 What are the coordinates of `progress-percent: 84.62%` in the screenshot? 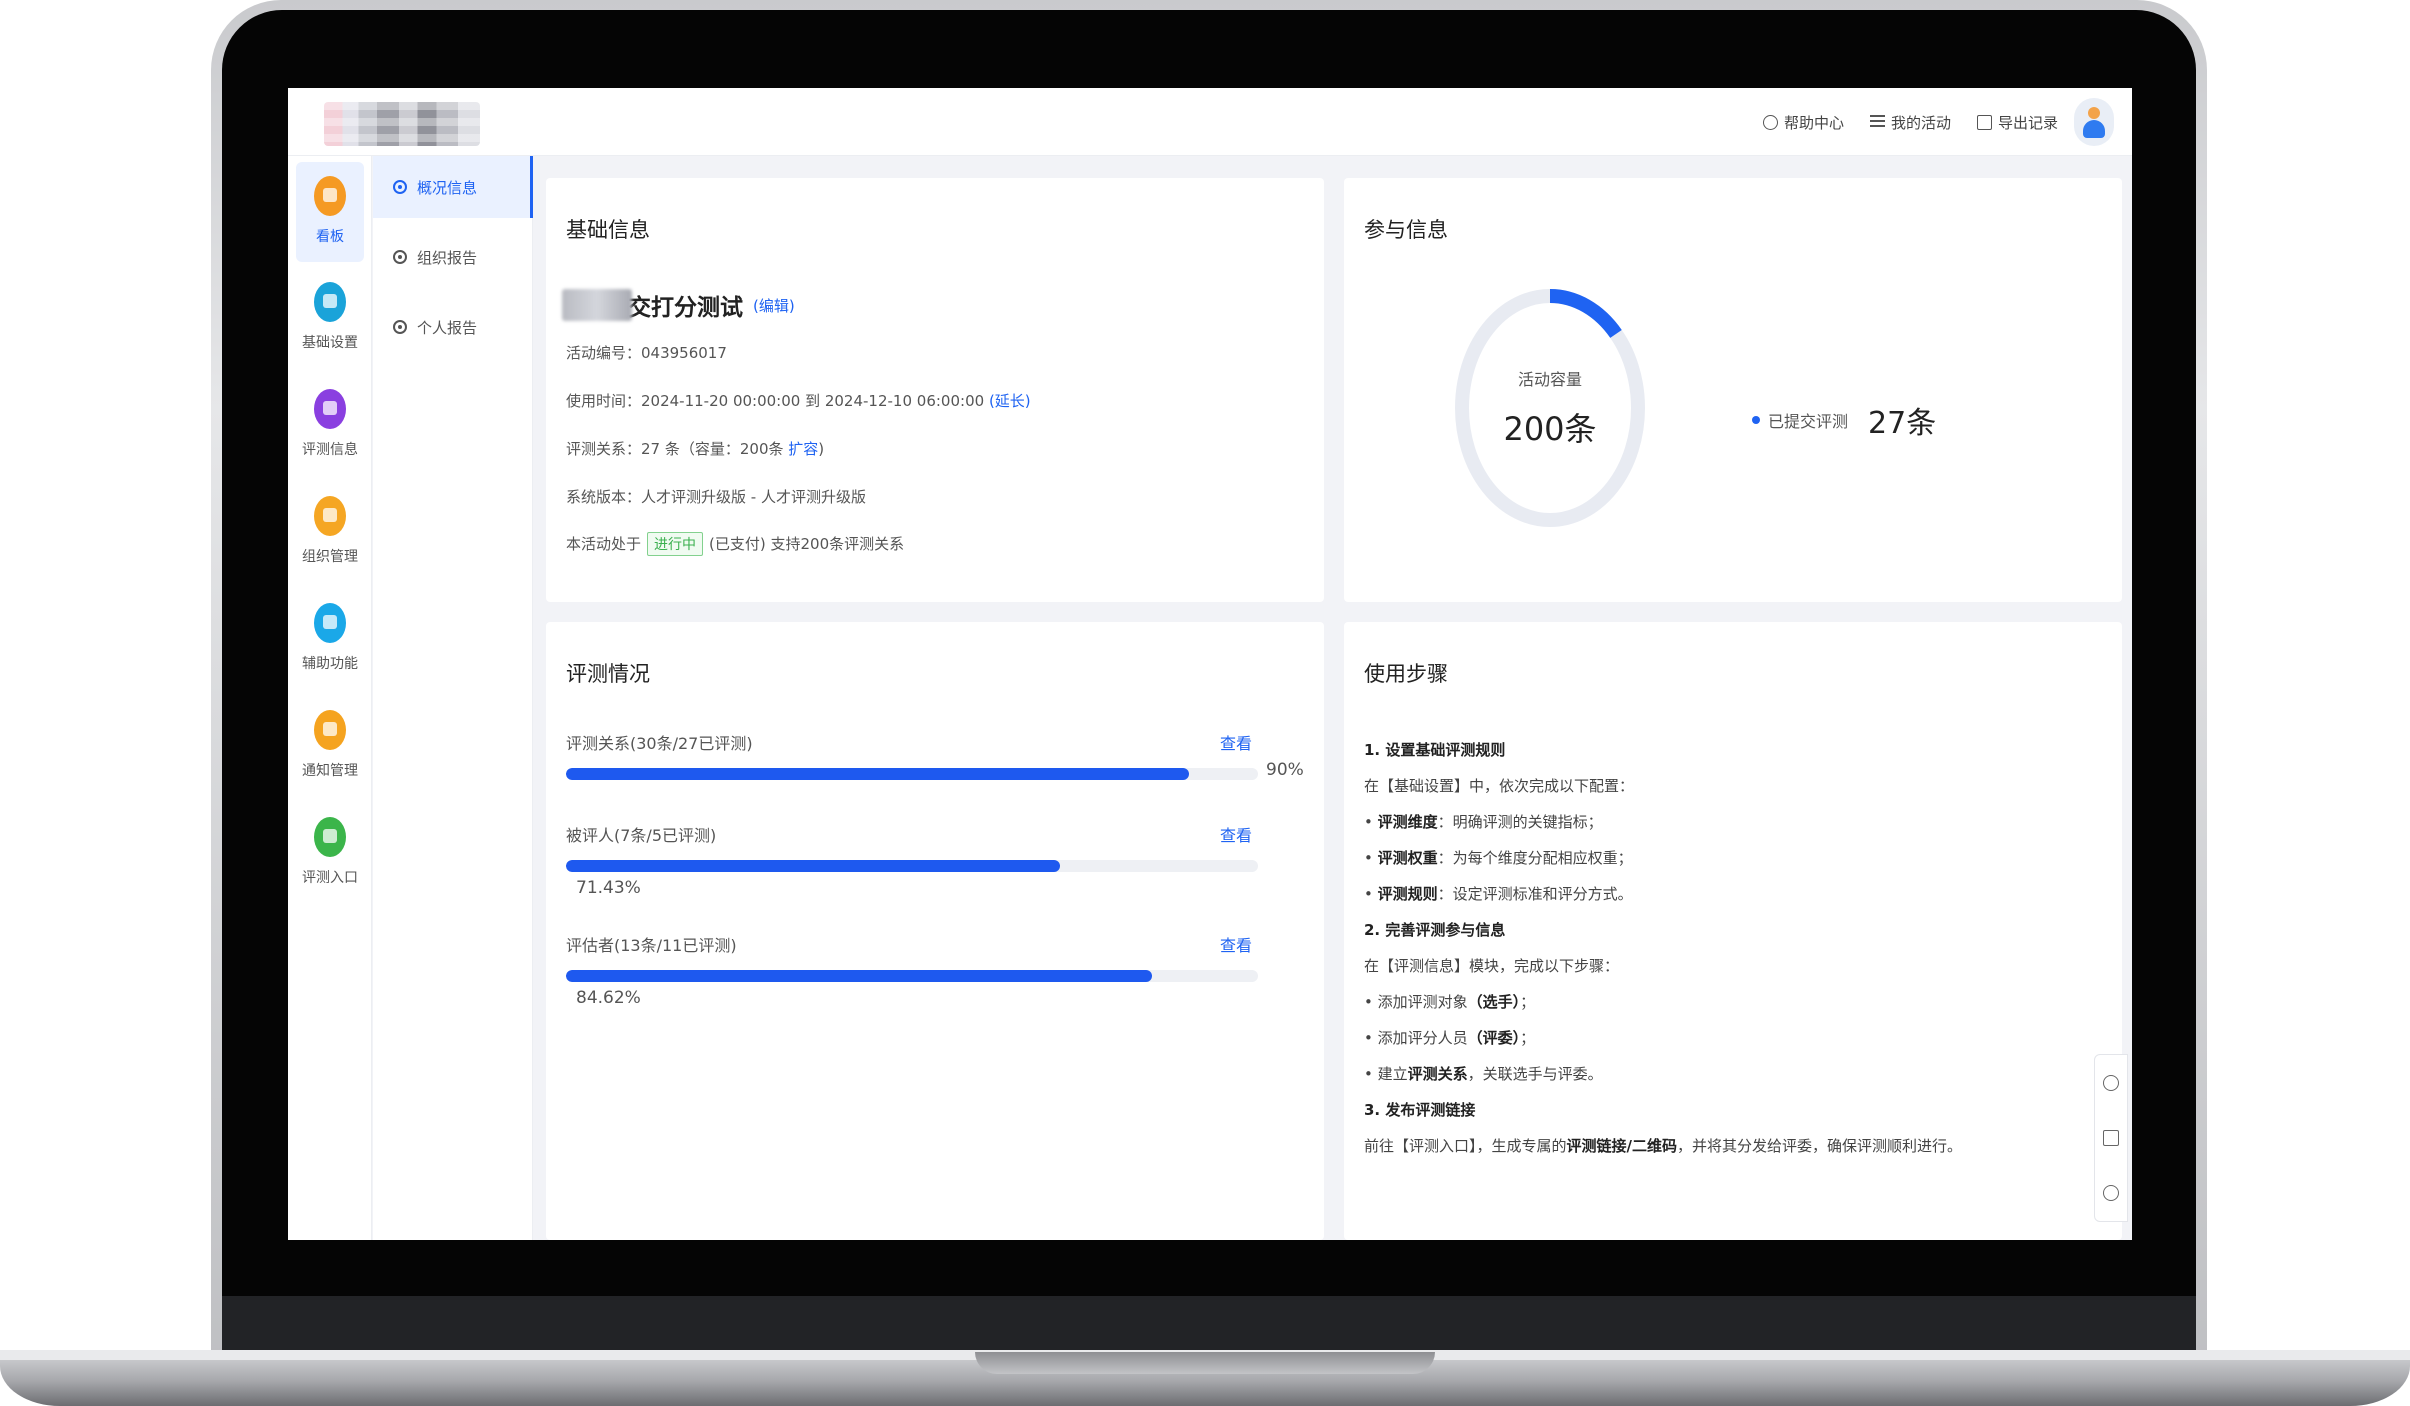 It's located at (608, 998).